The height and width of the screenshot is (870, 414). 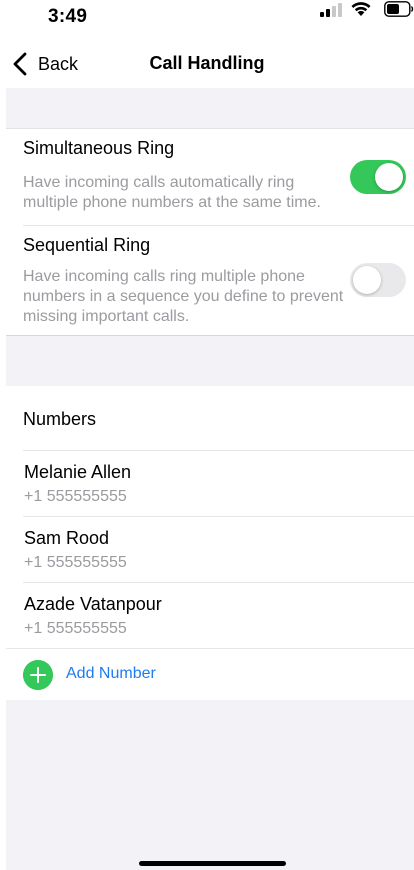 What do you see at coordinates (99, 148) in the screenshot?
I see `simultaneous-ring-title: Simultaneous Ring` at bounding box center [99, 148].